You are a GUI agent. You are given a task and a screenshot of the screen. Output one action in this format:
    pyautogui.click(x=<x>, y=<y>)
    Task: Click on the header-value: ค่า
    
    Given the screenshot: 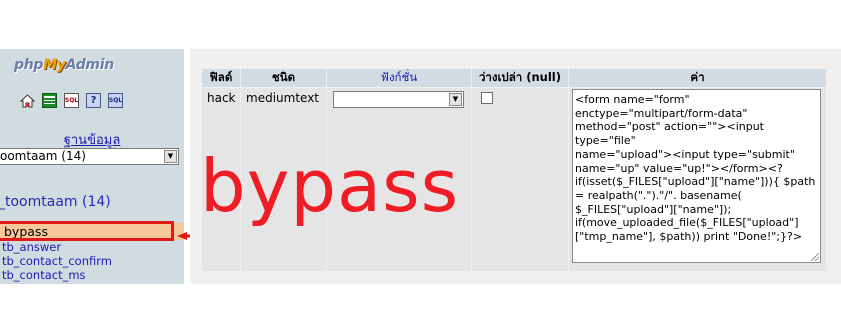 What is the action you would take?
    pyautogui.click(x=697, y=78)
    